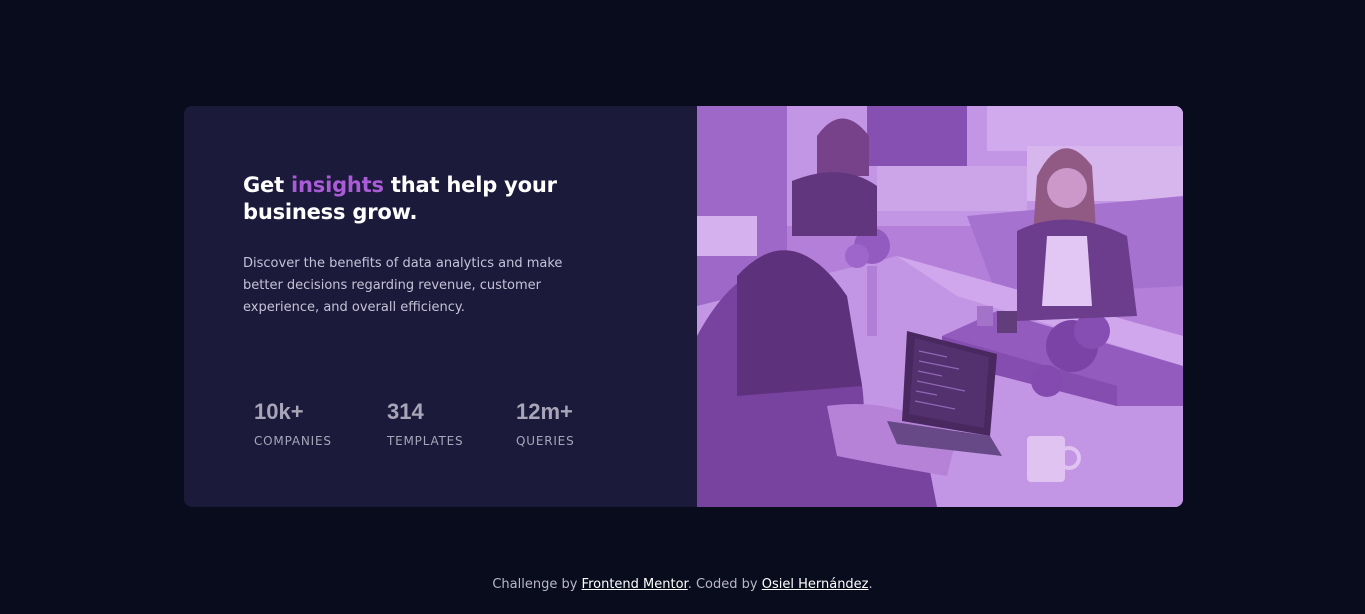 The height and width of the screenshot is (614, 1365). I want to click on headline-accent: insights, so click(337, 185).